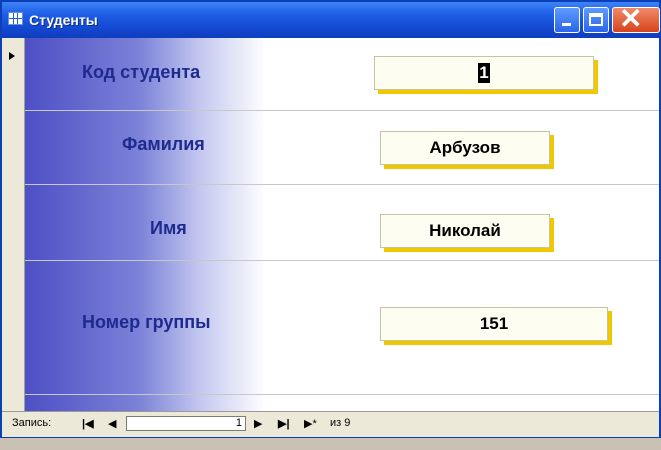 The image size is (661, 450). I want to click on student-id-field: 1, so click(484, 73).